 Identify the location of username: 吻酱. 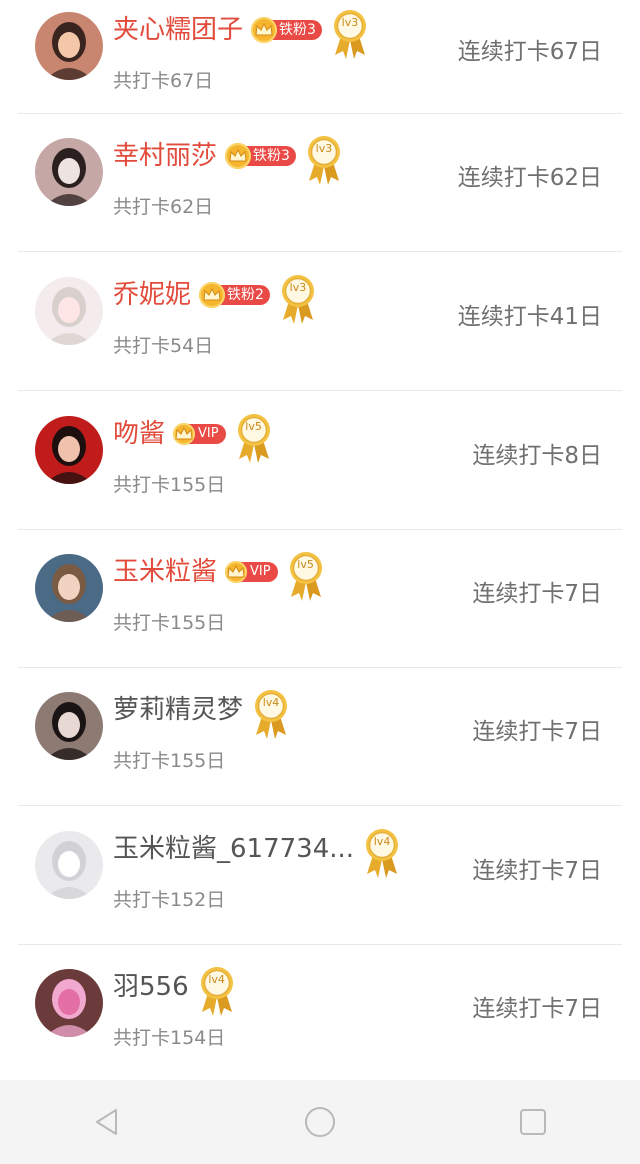
(139, 434).